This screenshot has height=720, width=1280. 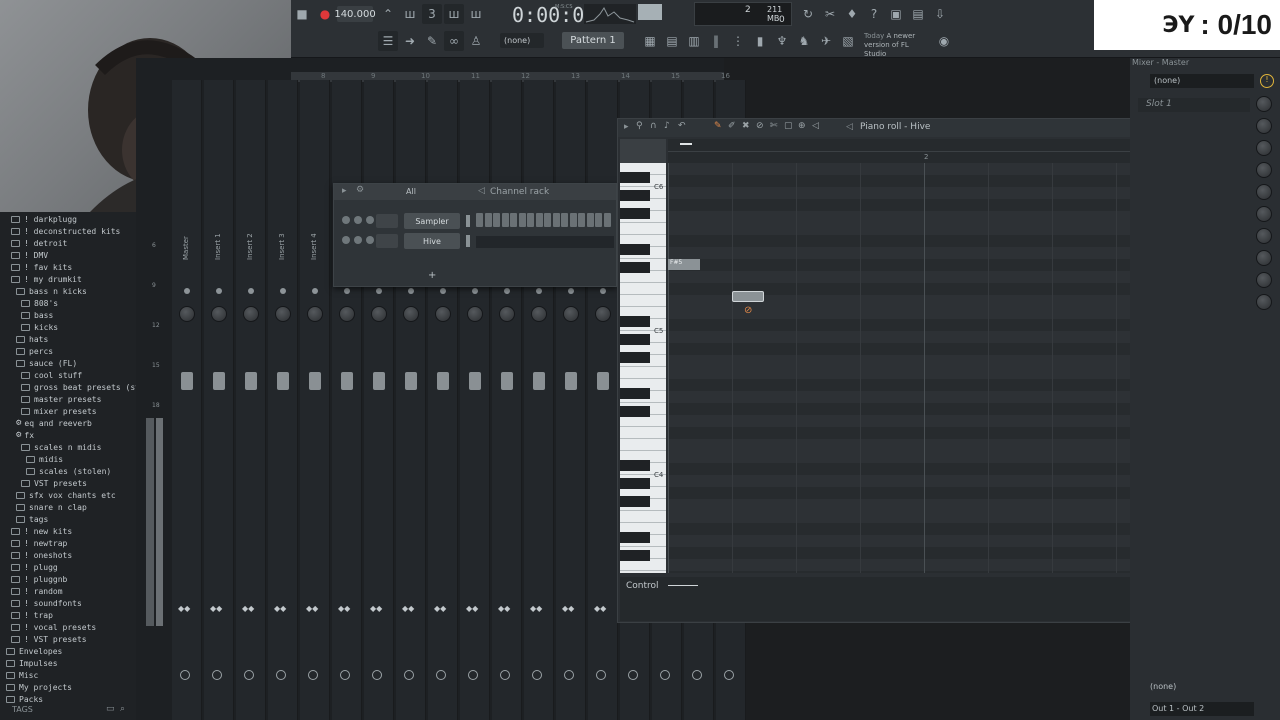 What do you see at coordinates (643, 517) in the screenshot?
I see `white-key` at bounding box center [643, 517].